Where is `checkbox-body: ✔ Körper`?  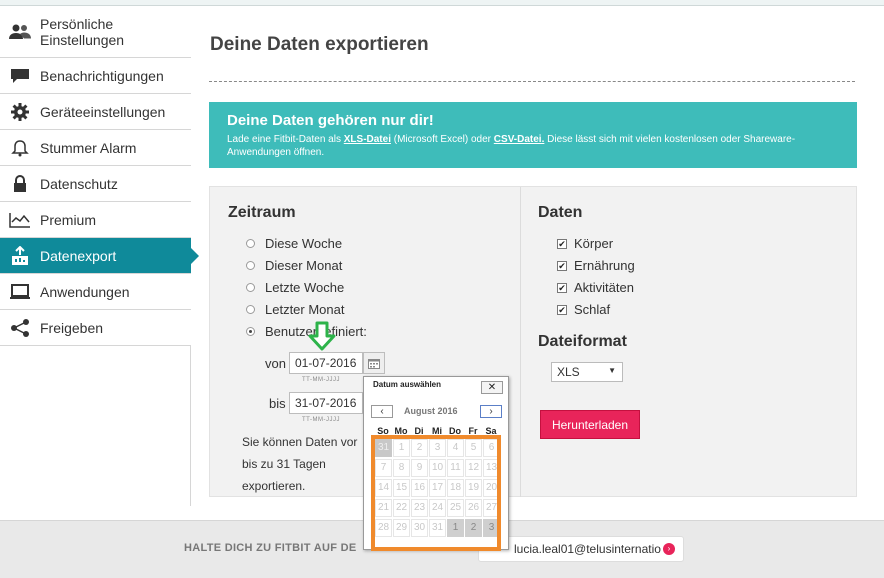
checkbox-body: ✔ Körper is located at coordinates (585, 243).